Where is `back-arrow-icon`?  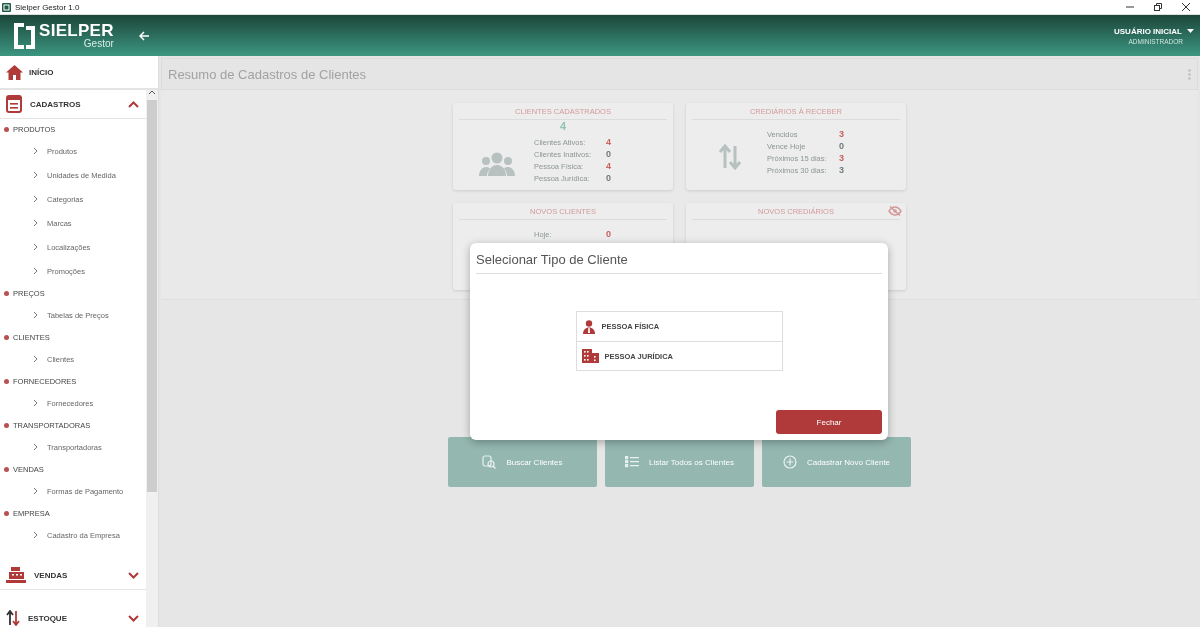 back-arrow-icon is located at coordinates (144, 35).